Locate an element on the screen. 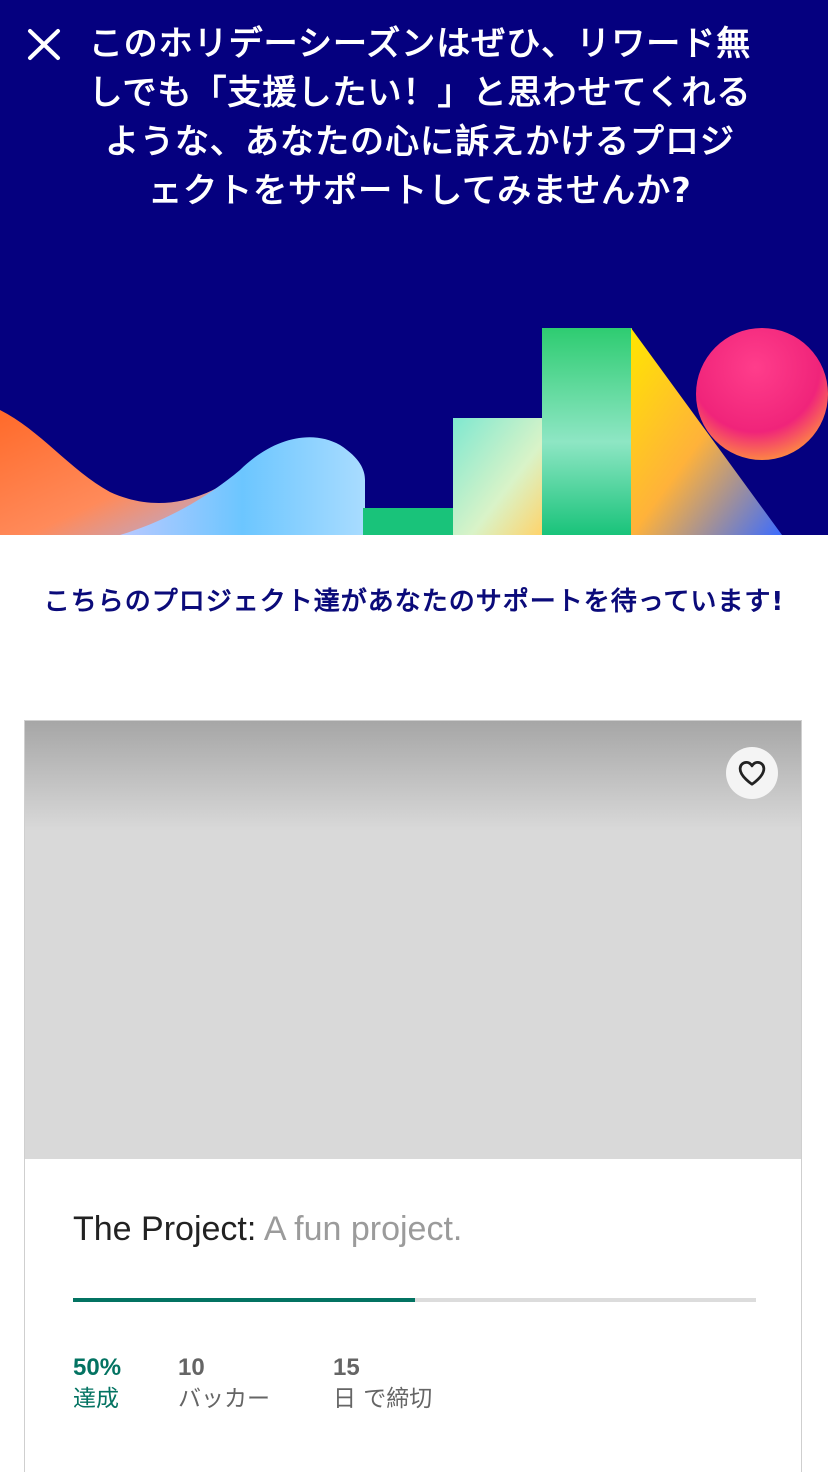  stat-days-left: 15 日 で締切 is located at coordinates (382, 1384).